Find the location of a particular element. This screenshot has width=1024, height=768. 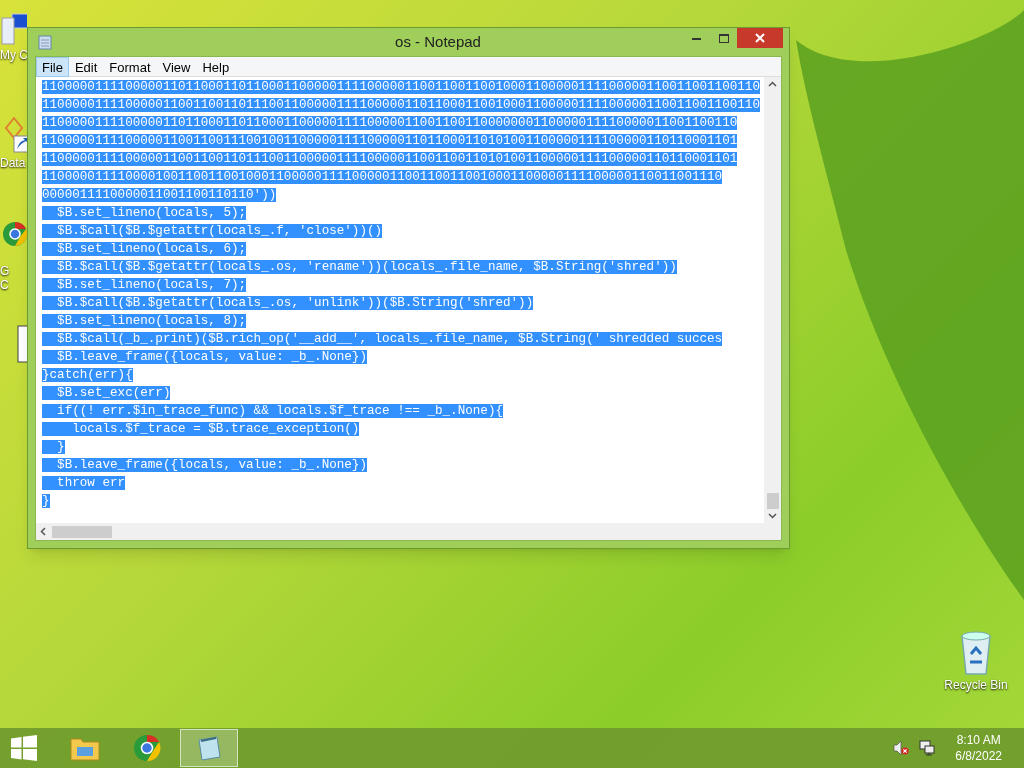

menu-item: Help is located at coordinates (216, 66).